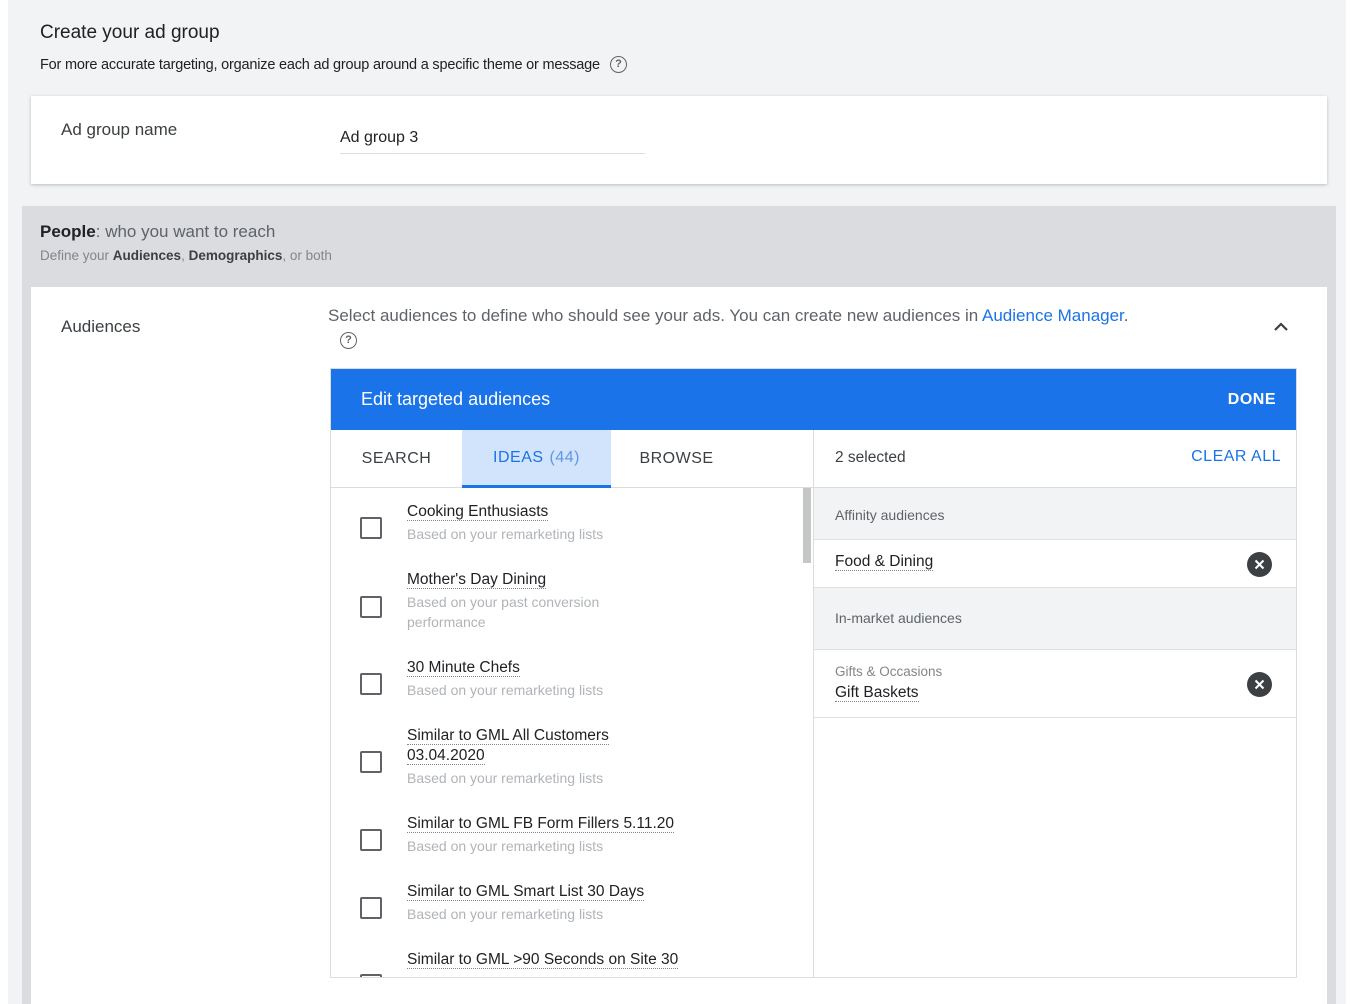 This screenshot has width=1350, height=1004. I want to click on item-title: 30 Minute Chefs, so click(557, 668).